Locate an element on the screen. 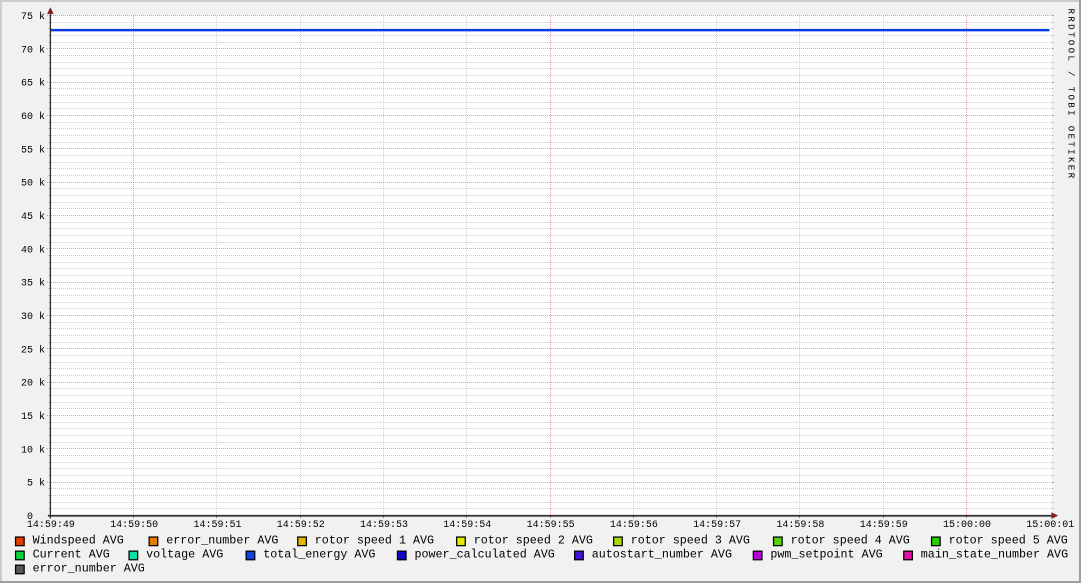 The image size is (1081, 583). svg-text: 65 k is located at coordinates (33, 84).